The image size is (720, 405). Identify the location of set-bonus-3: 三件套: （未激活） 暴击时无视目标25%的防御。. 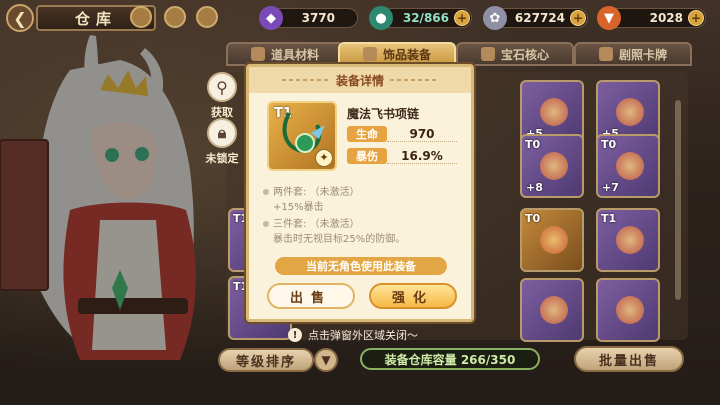
(362, 232).